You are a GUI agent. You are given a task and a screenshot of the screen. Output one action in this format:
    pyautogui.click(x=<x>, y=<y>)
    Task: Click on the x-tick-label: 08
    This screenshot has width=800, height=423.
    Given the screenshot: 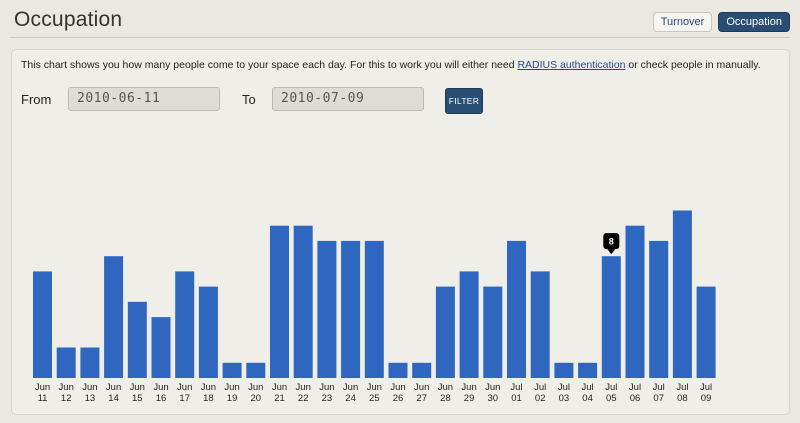 What is the action you would take?
    pyautogui.click(x=682, y=398)
    